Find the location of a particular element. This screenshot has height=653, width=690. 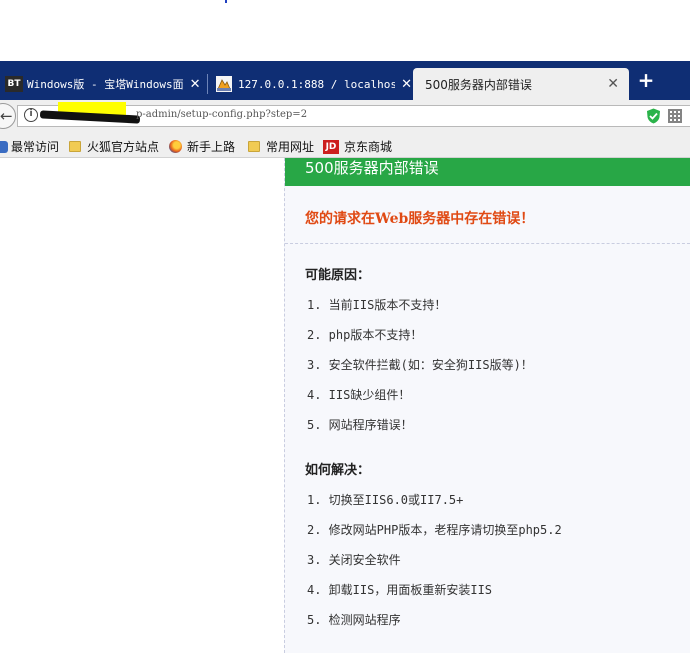

error-header-title: 500服务器内部错误 is located at coordinates (372, 168).